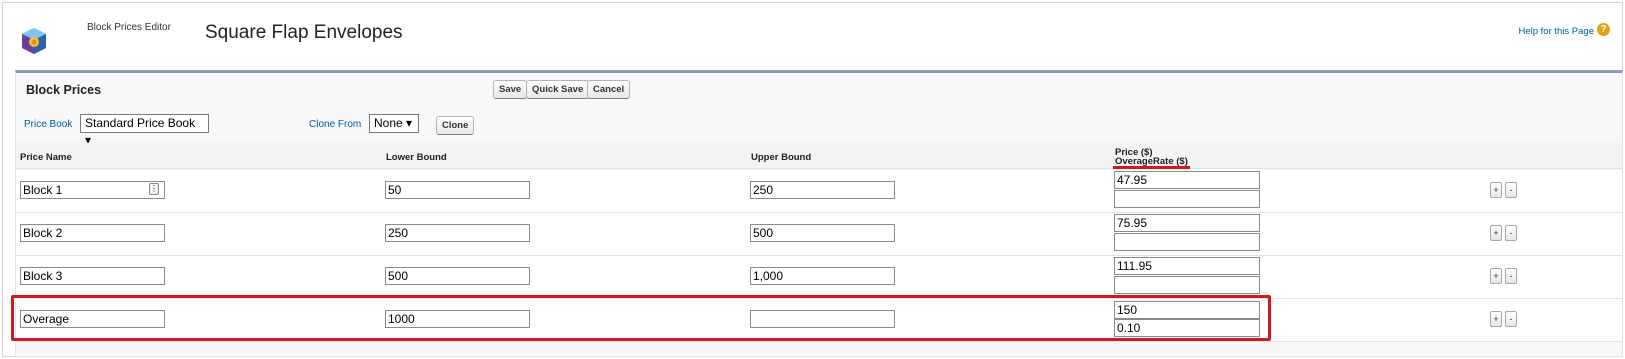 The width and height of the screenshot is (1625, 359). What do you see at coordinates (1187, 266) in the screenshot?
I see `price-input: 111.95` at bounding box center [1187, 266].